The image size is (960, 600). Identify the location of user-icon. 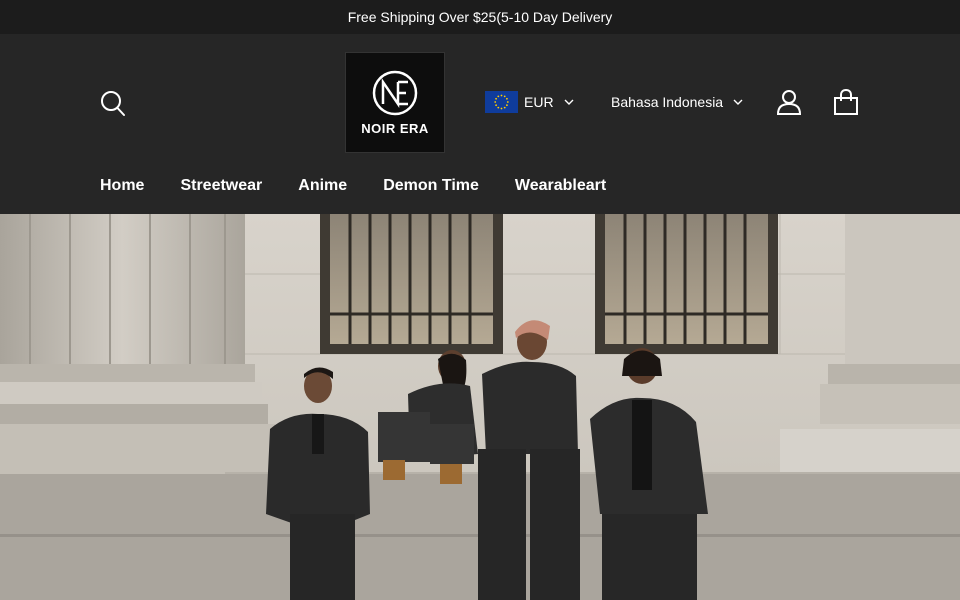
(789, 102).